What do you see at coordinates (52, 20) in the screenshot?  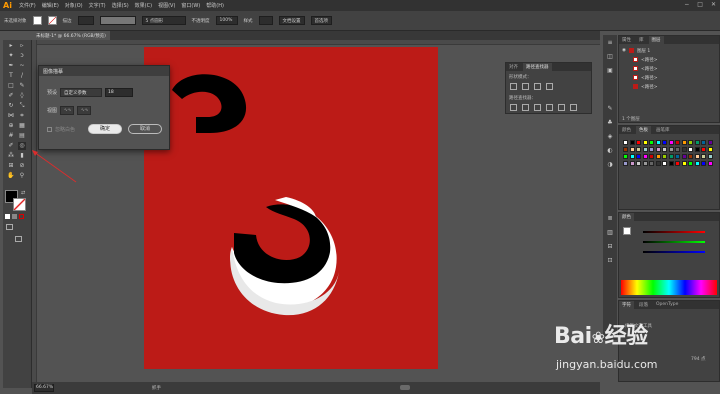 I see `stroke-swatch` at bounding box center [52, 20].